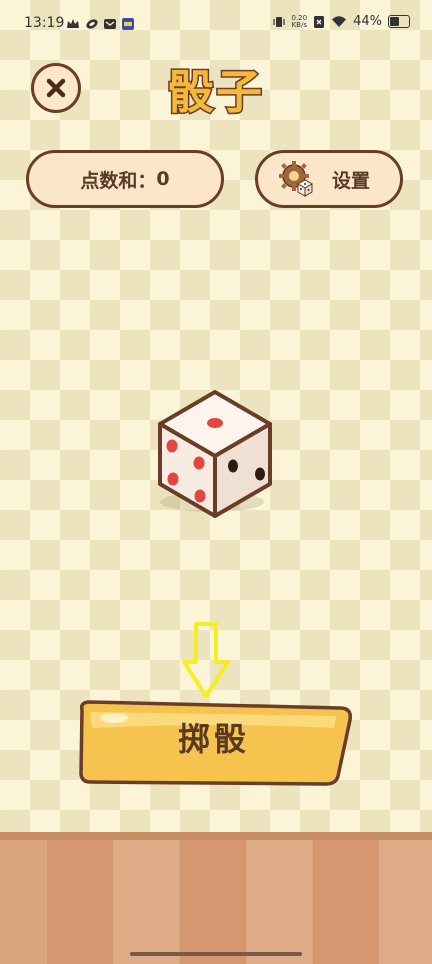 Image resolution: width=432 pixels, height=964 pixels. I want to click on settings-button: 设置, so click(329, 179).